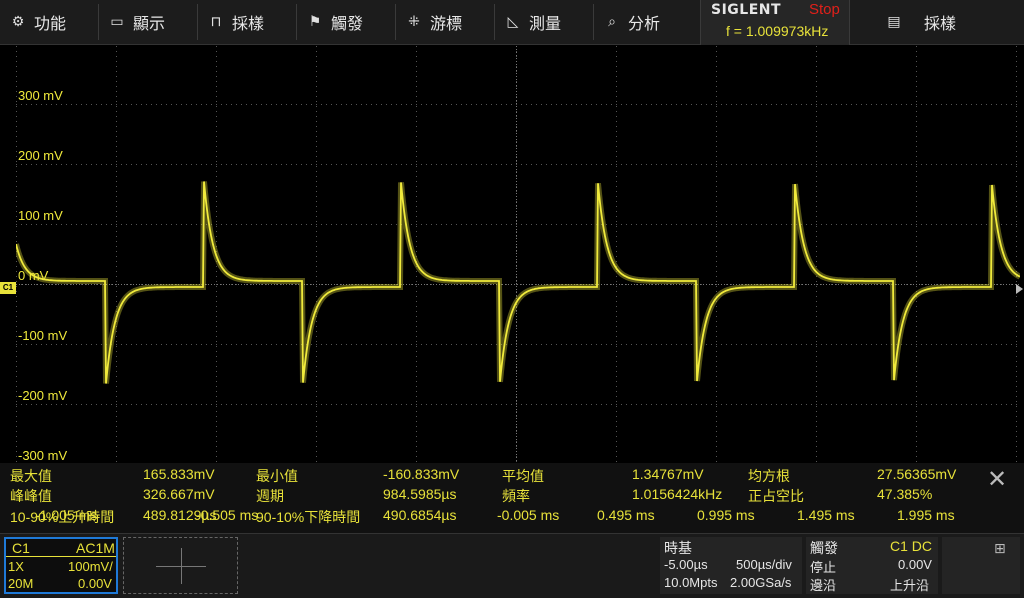 This screenshot has width=1024, height=598. I want to click on menu-display-label: 顯示, so click(149, 23).